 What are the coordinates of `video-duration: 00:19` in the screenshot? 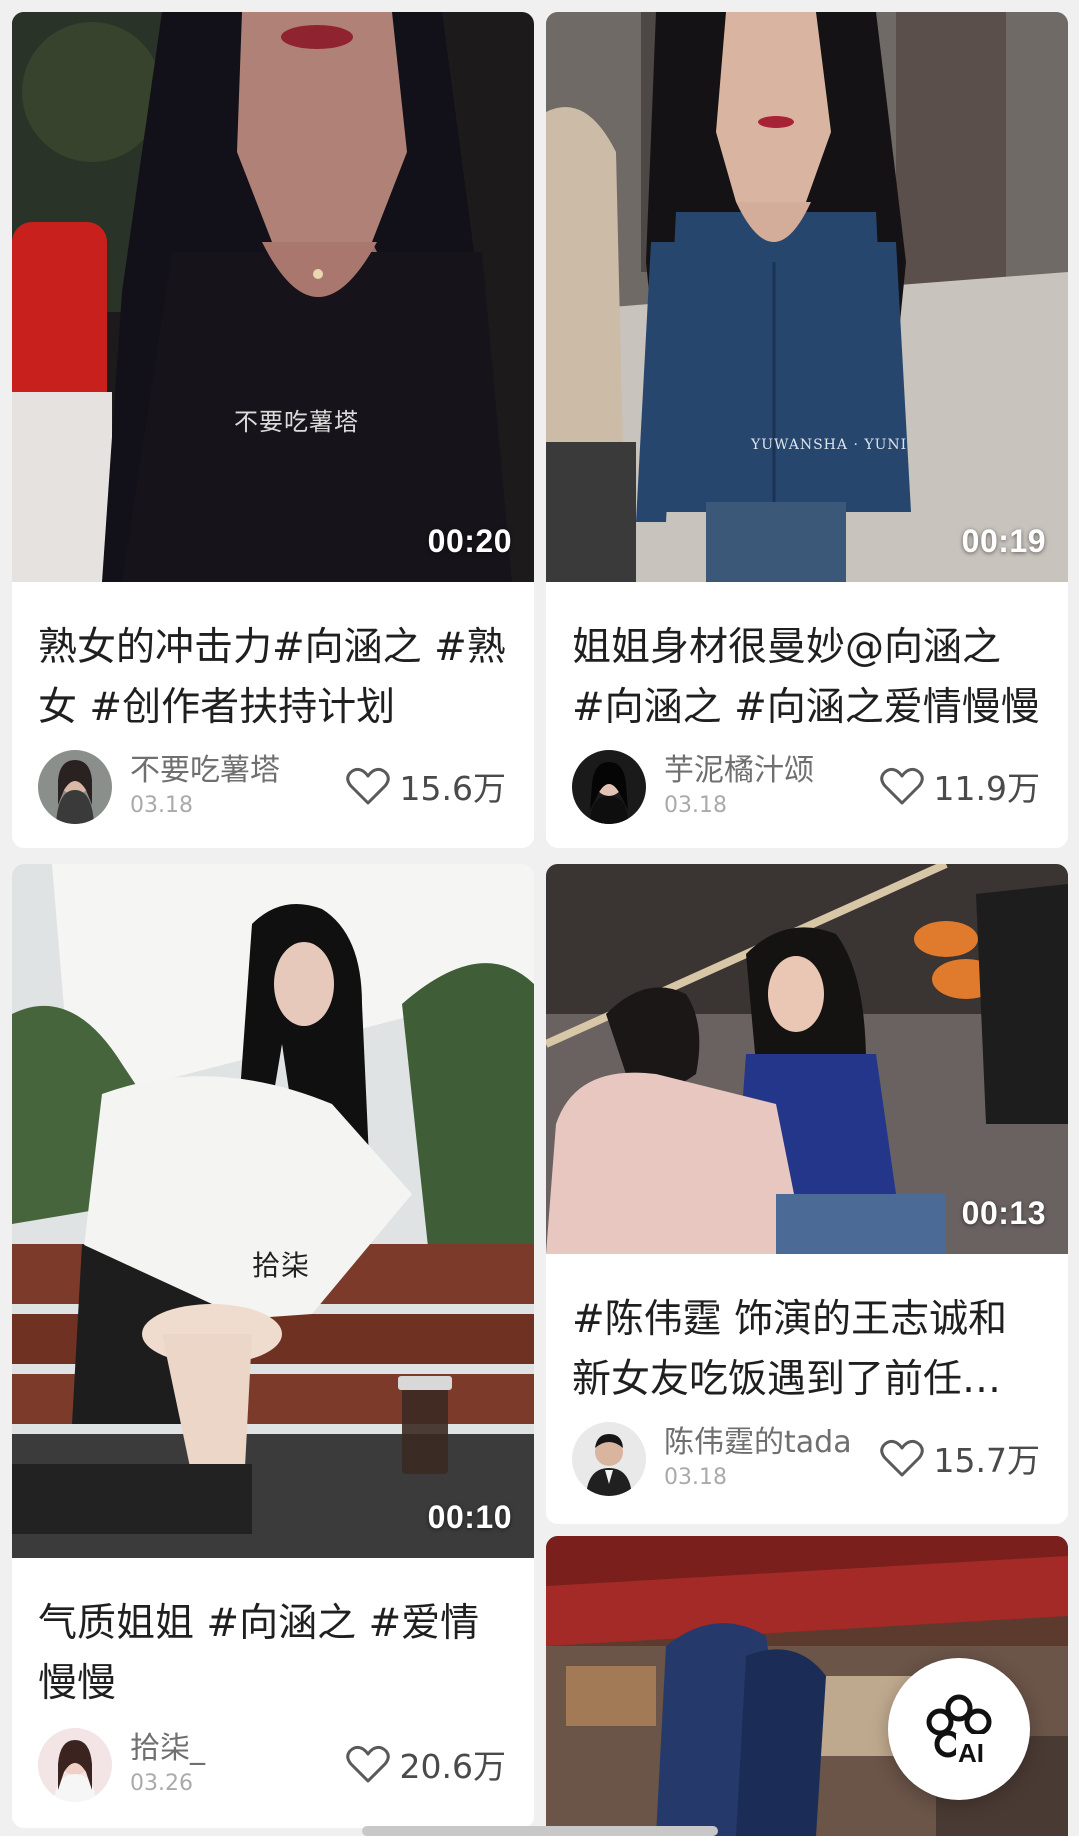 It's located at (1003, 541).